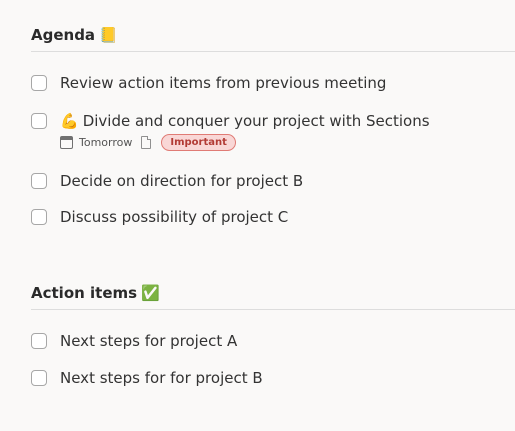  I want to click on section-header-action-items: Action items ✅, so click(273, 296).